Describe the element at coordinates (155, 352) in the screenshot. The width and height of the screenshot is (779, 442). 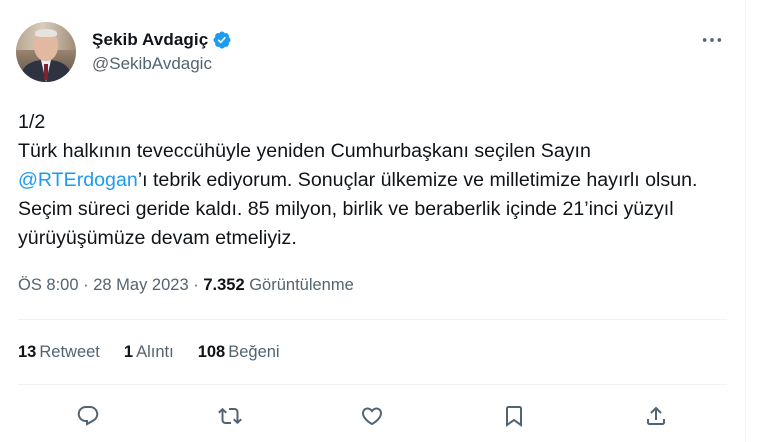
I see `quotes-label: Alıntı` at that location.